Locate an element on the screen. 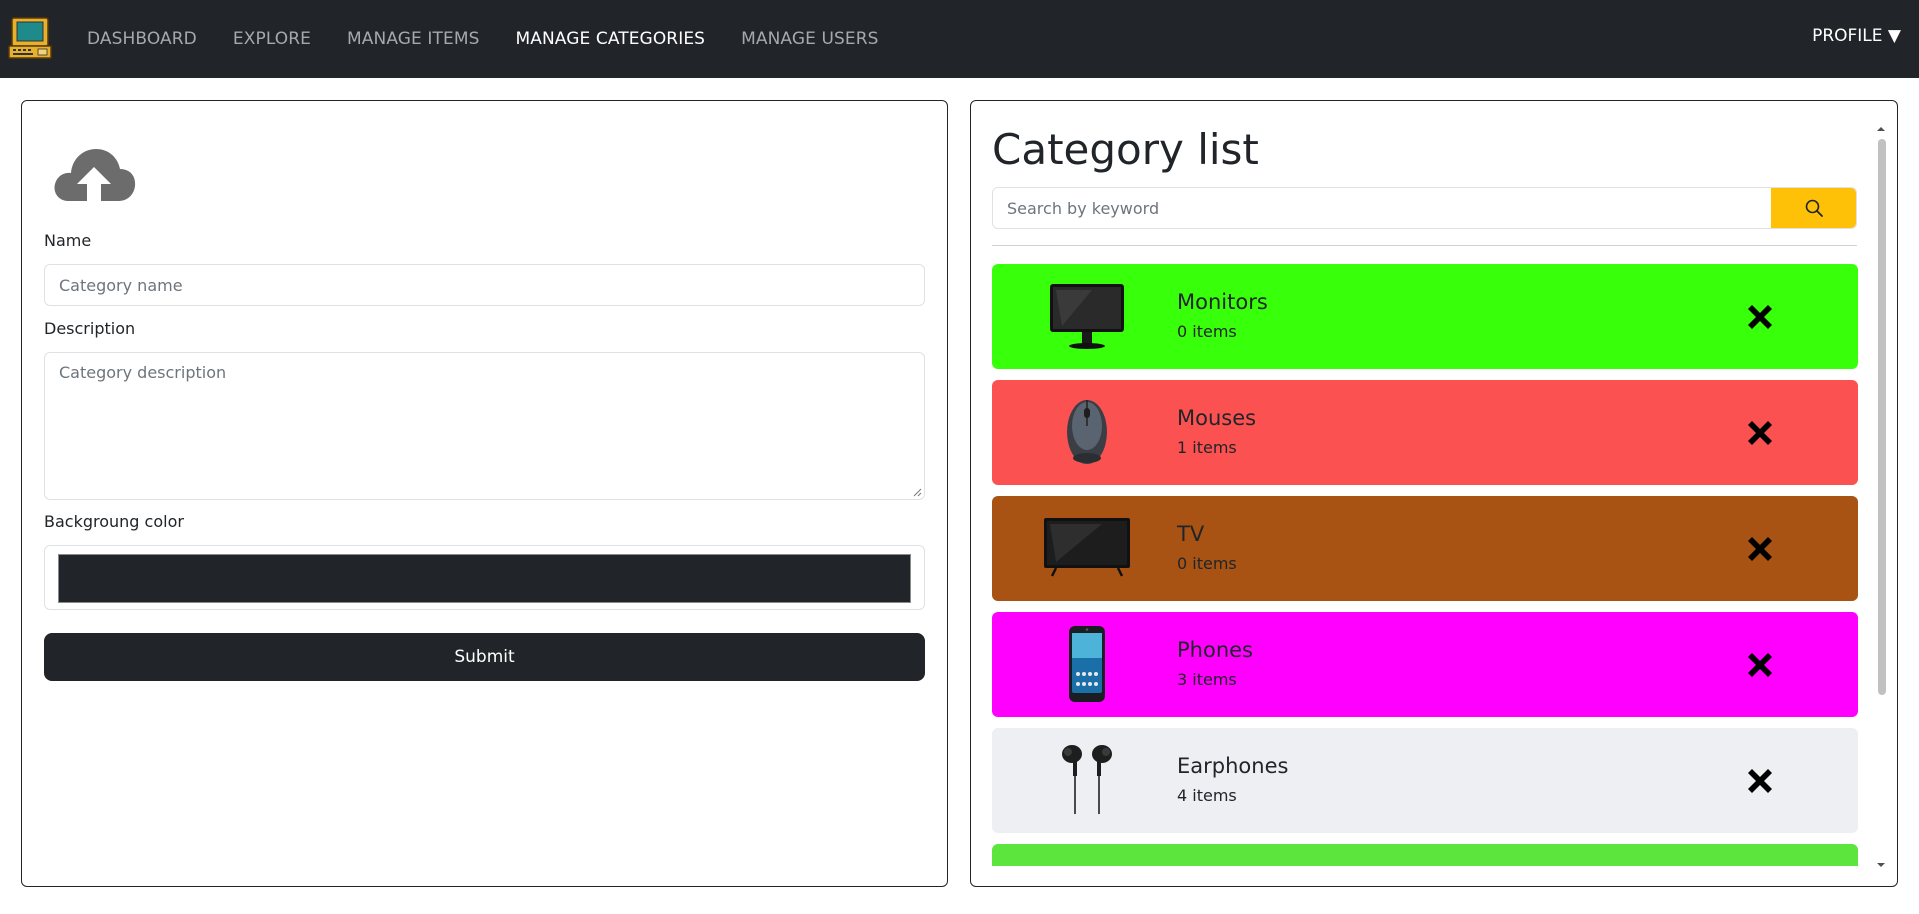 This screenshot has height=914, width=1919. tv-image is located at coordinates (1087, 548).